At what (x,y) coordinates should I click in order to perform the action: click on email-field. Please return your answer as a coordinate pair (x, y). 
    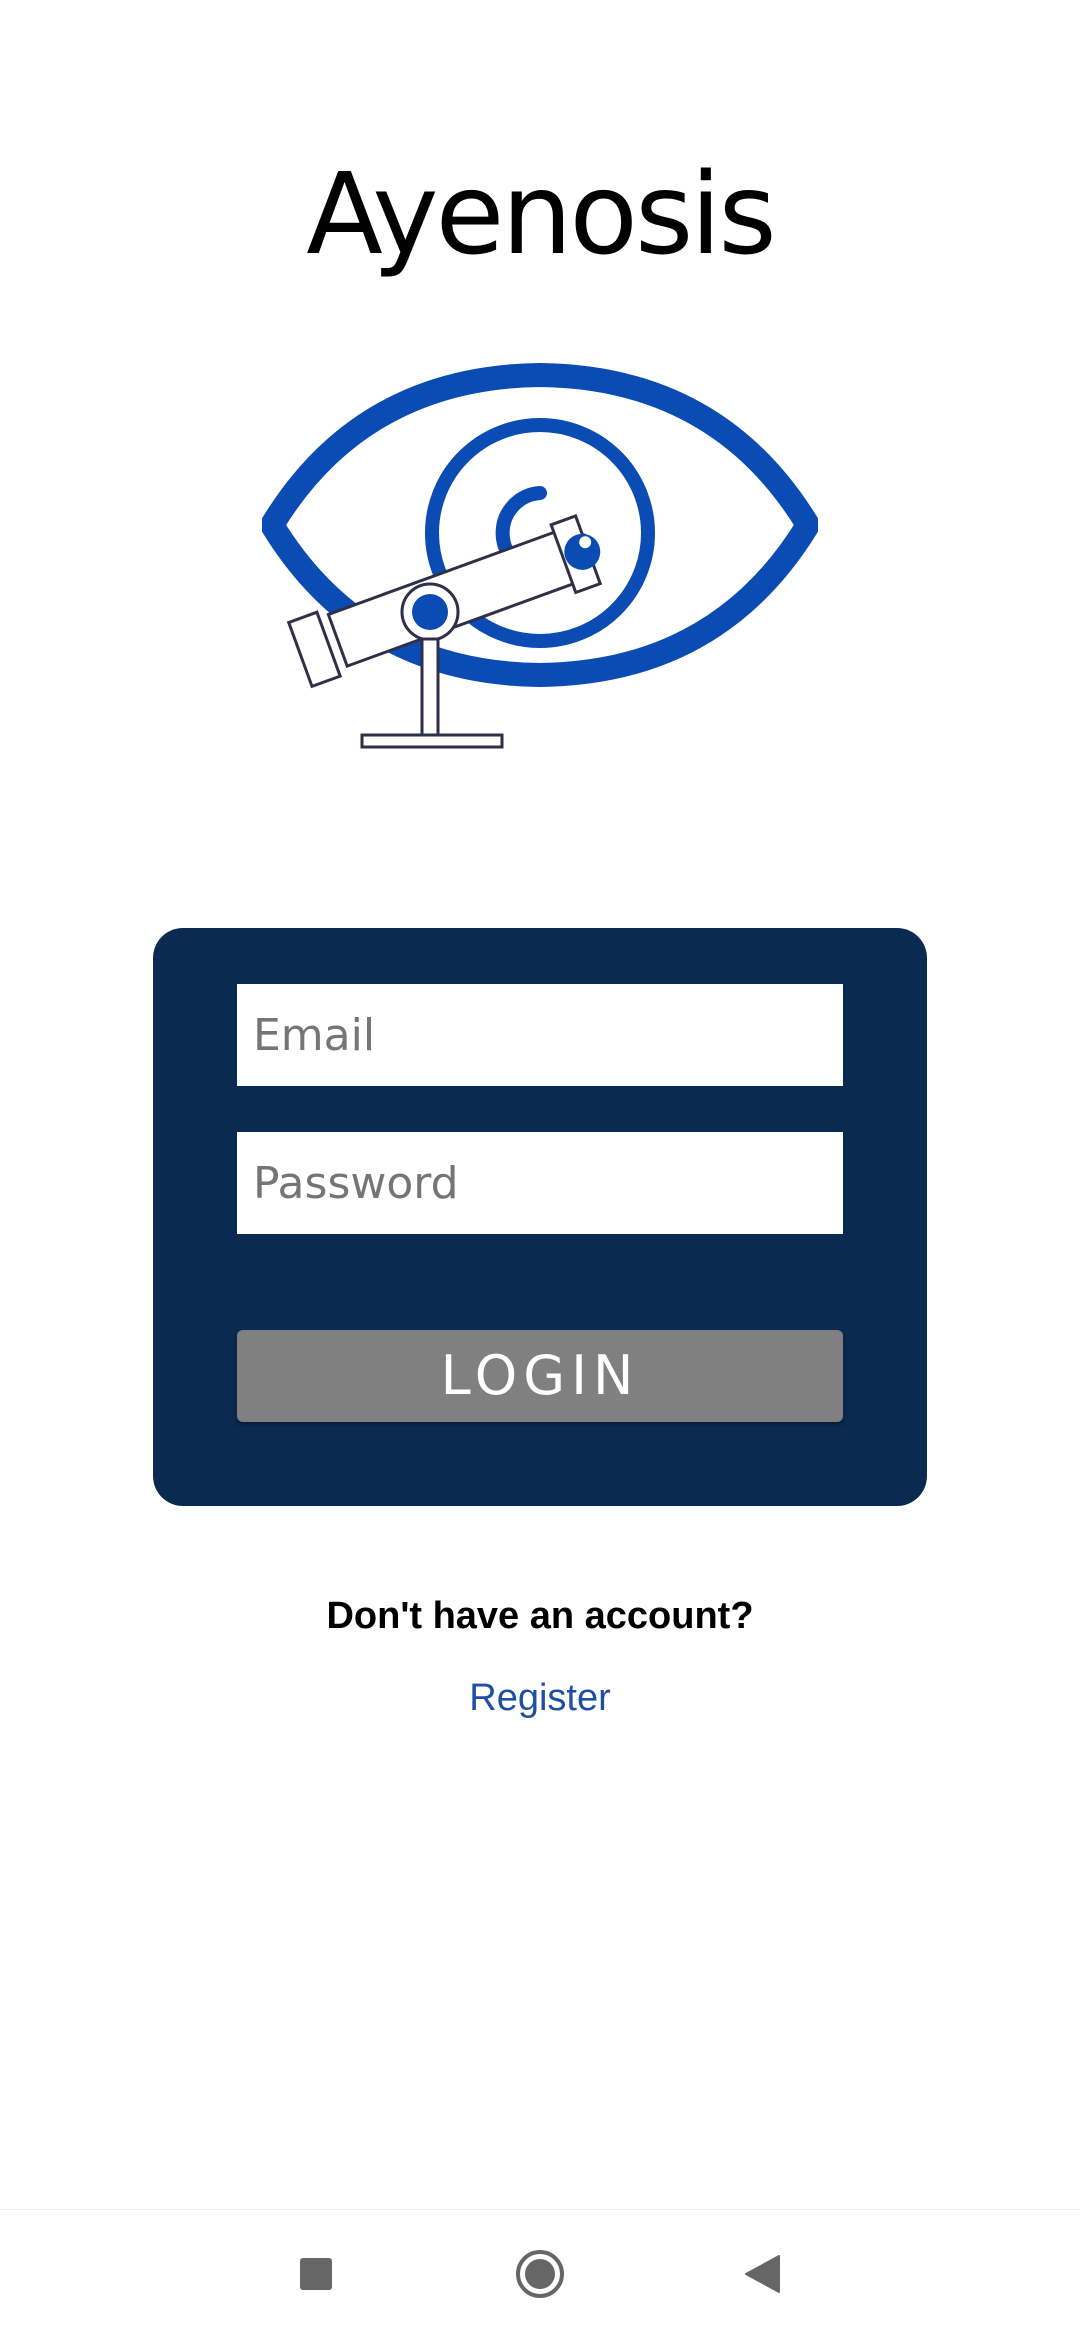
    Looking at the image, I should click on (540, 1035).